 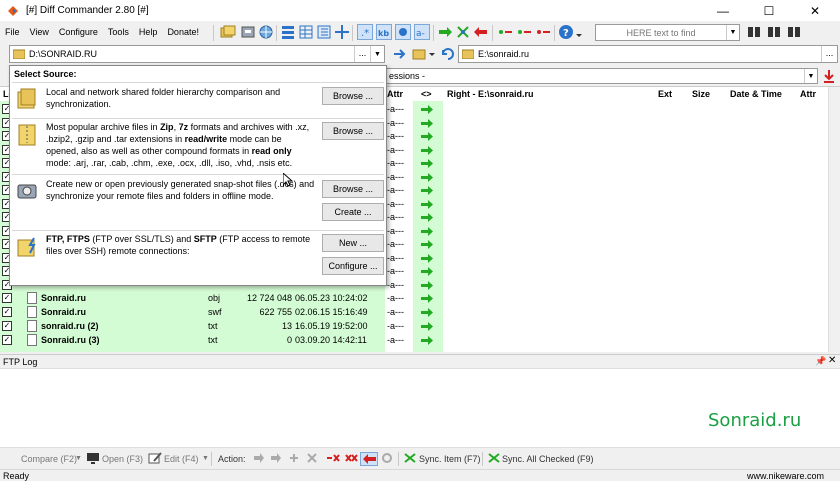 I want to click on delete-star-icon, so click(x=294, y=459).